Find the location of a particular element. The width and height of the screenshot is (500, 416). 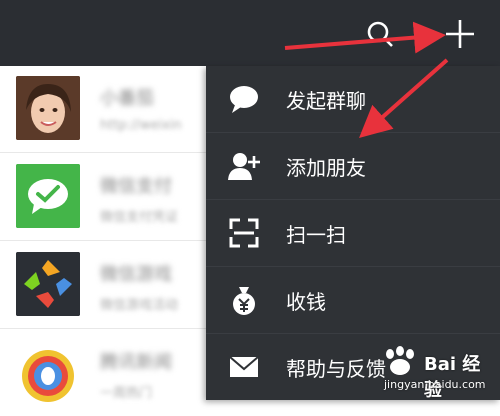

menu-item-group-chat: 发起群聊 is located at coordinates (353, 99).